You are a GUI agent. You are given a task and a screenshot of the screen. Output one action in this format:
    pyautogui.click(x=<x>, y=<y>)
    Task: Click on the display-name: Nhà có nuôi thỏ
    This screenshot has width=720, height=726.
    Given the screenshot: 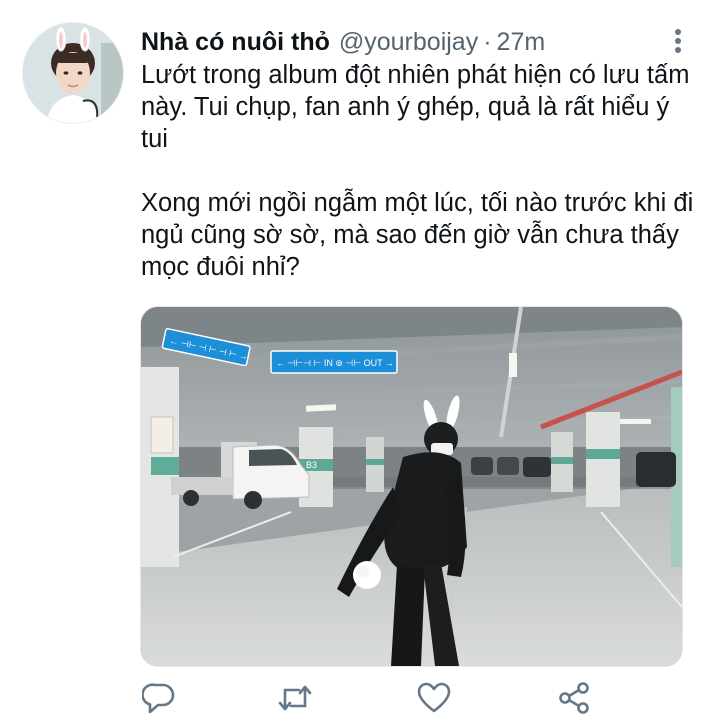 What is the action you would take?
    pyautogui.click(x=235, y=42)
    